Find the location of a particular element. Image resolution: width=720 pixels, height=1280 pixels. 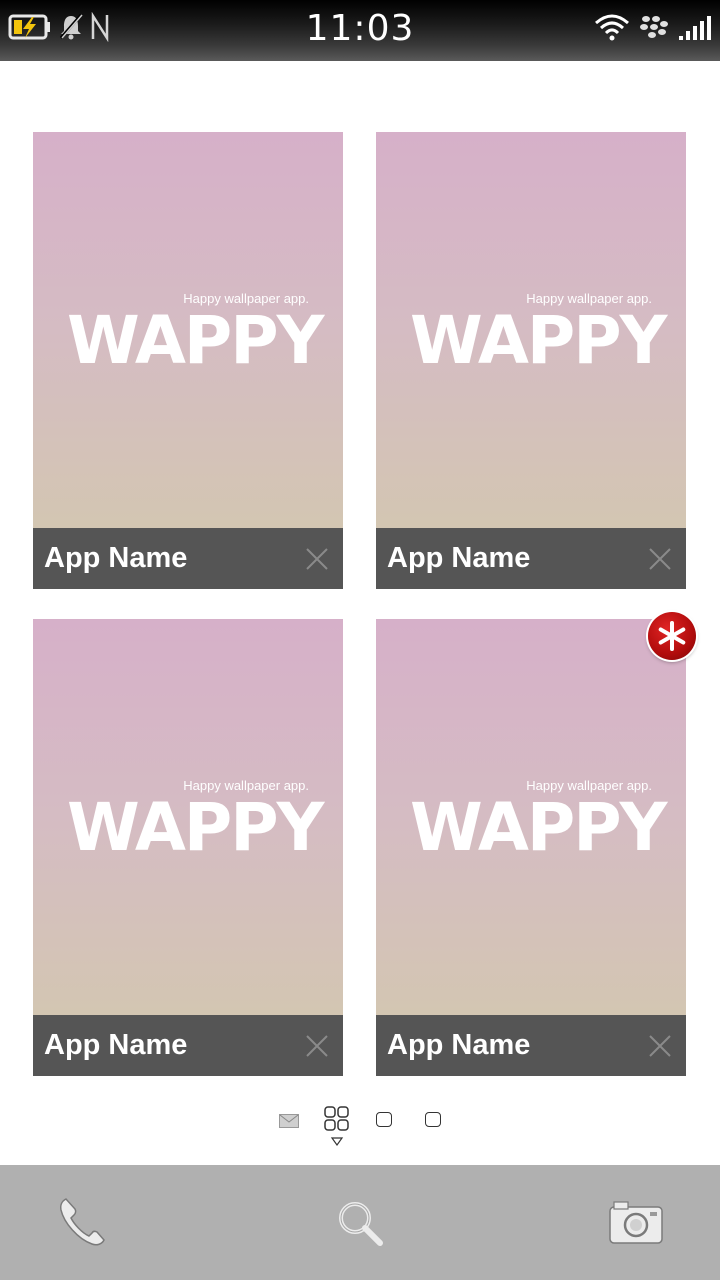

asterisk-badge-icon is located at coordinates (672, 636).